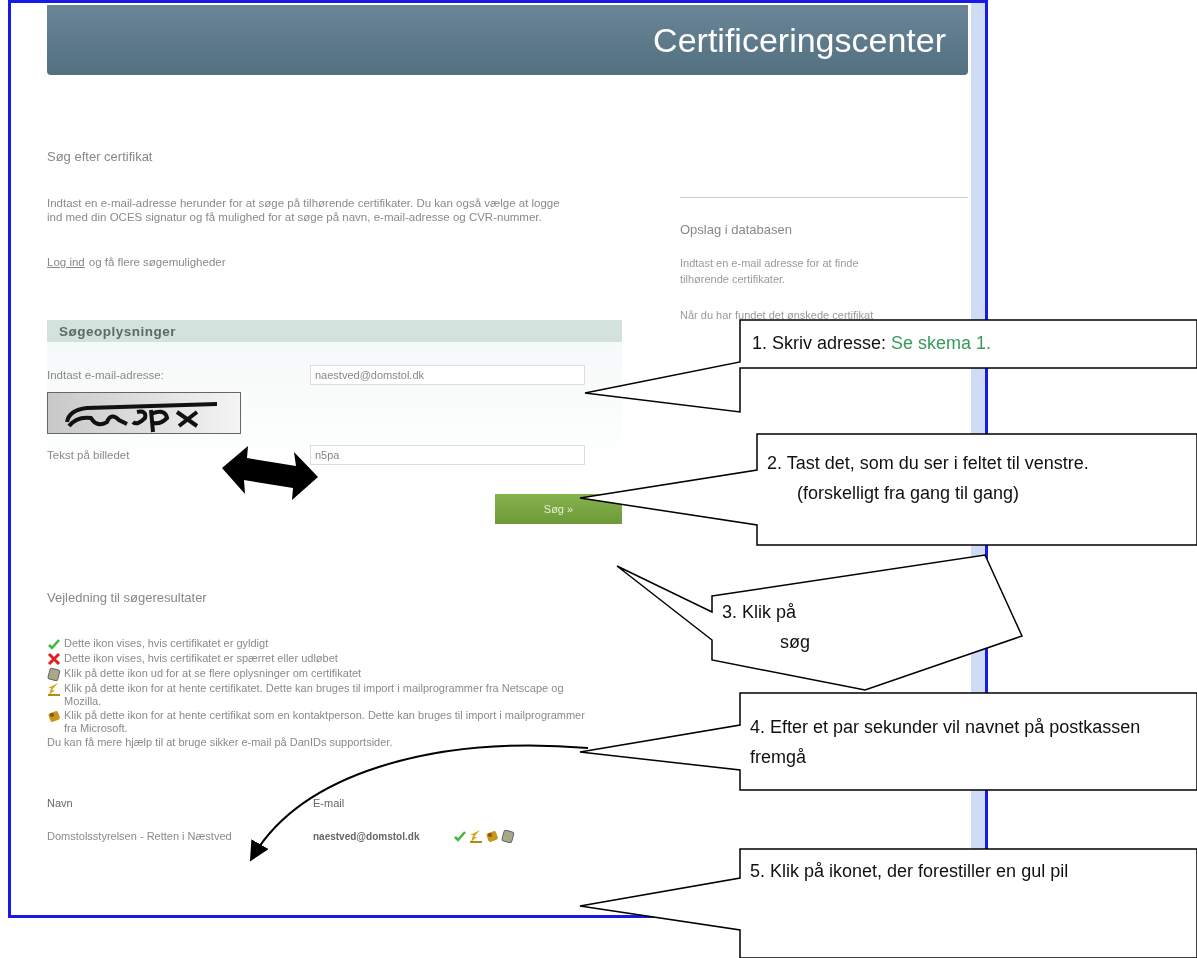  I want to click on email-cell-text: naestved@domstol.dk, so click(367, 836).